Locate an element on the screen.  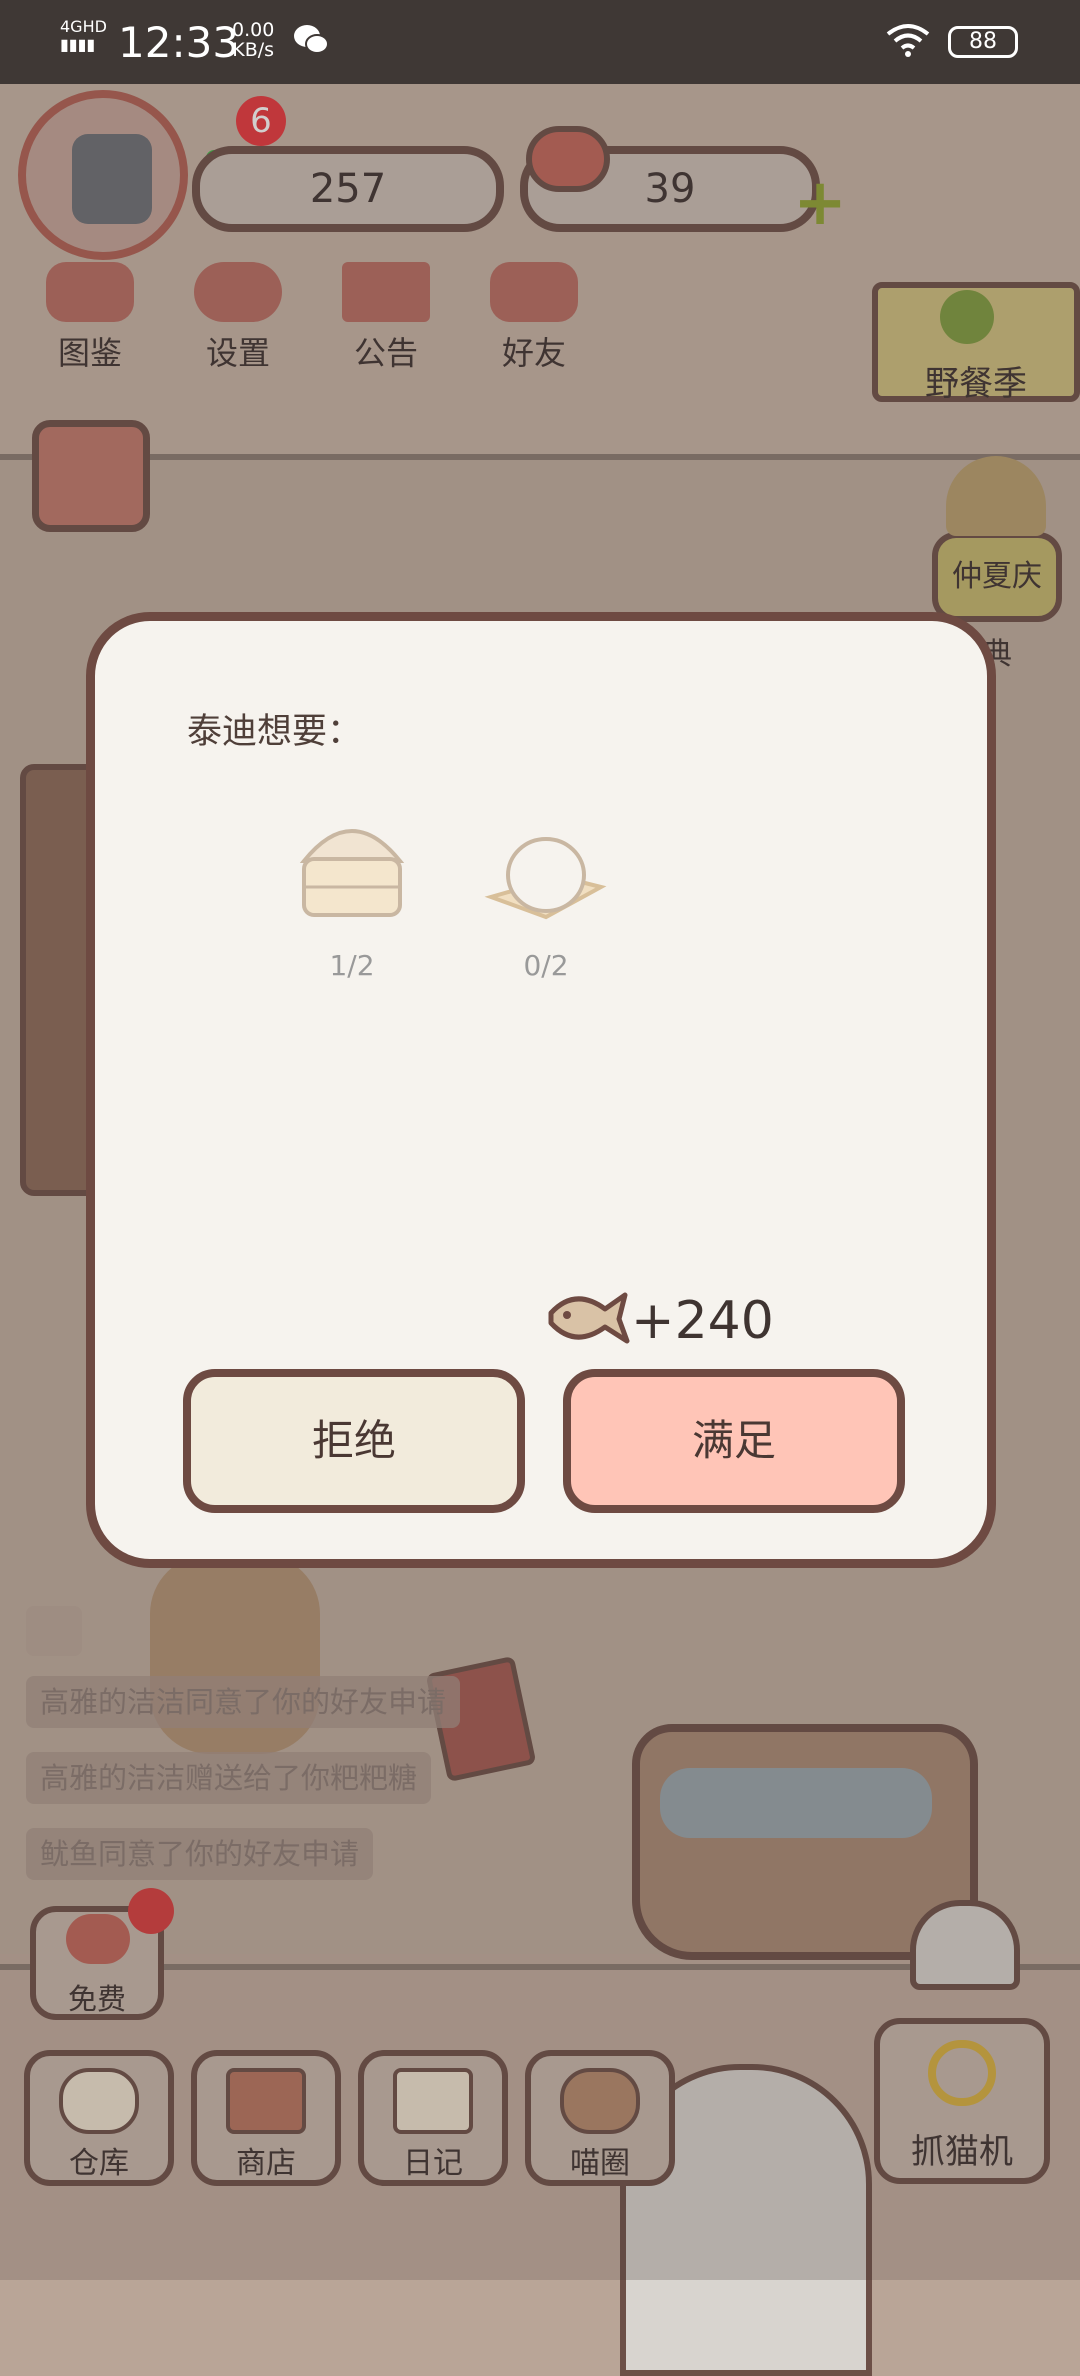
status-bar: 4GHD ▮▮▮▮ 12:33 0.00 KB/s 88 is located at coordinates (540, 42).